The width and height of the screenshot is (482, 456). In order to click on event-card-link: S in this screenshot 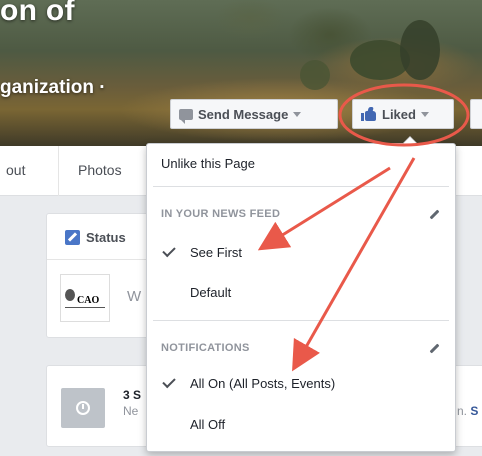, I will do `click(474, 411)`.